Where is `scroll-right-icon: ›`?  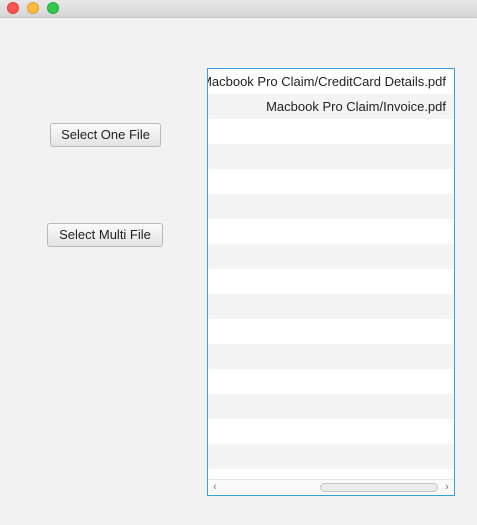 scroll-right-icon: › is located at coordinates (447, 487).